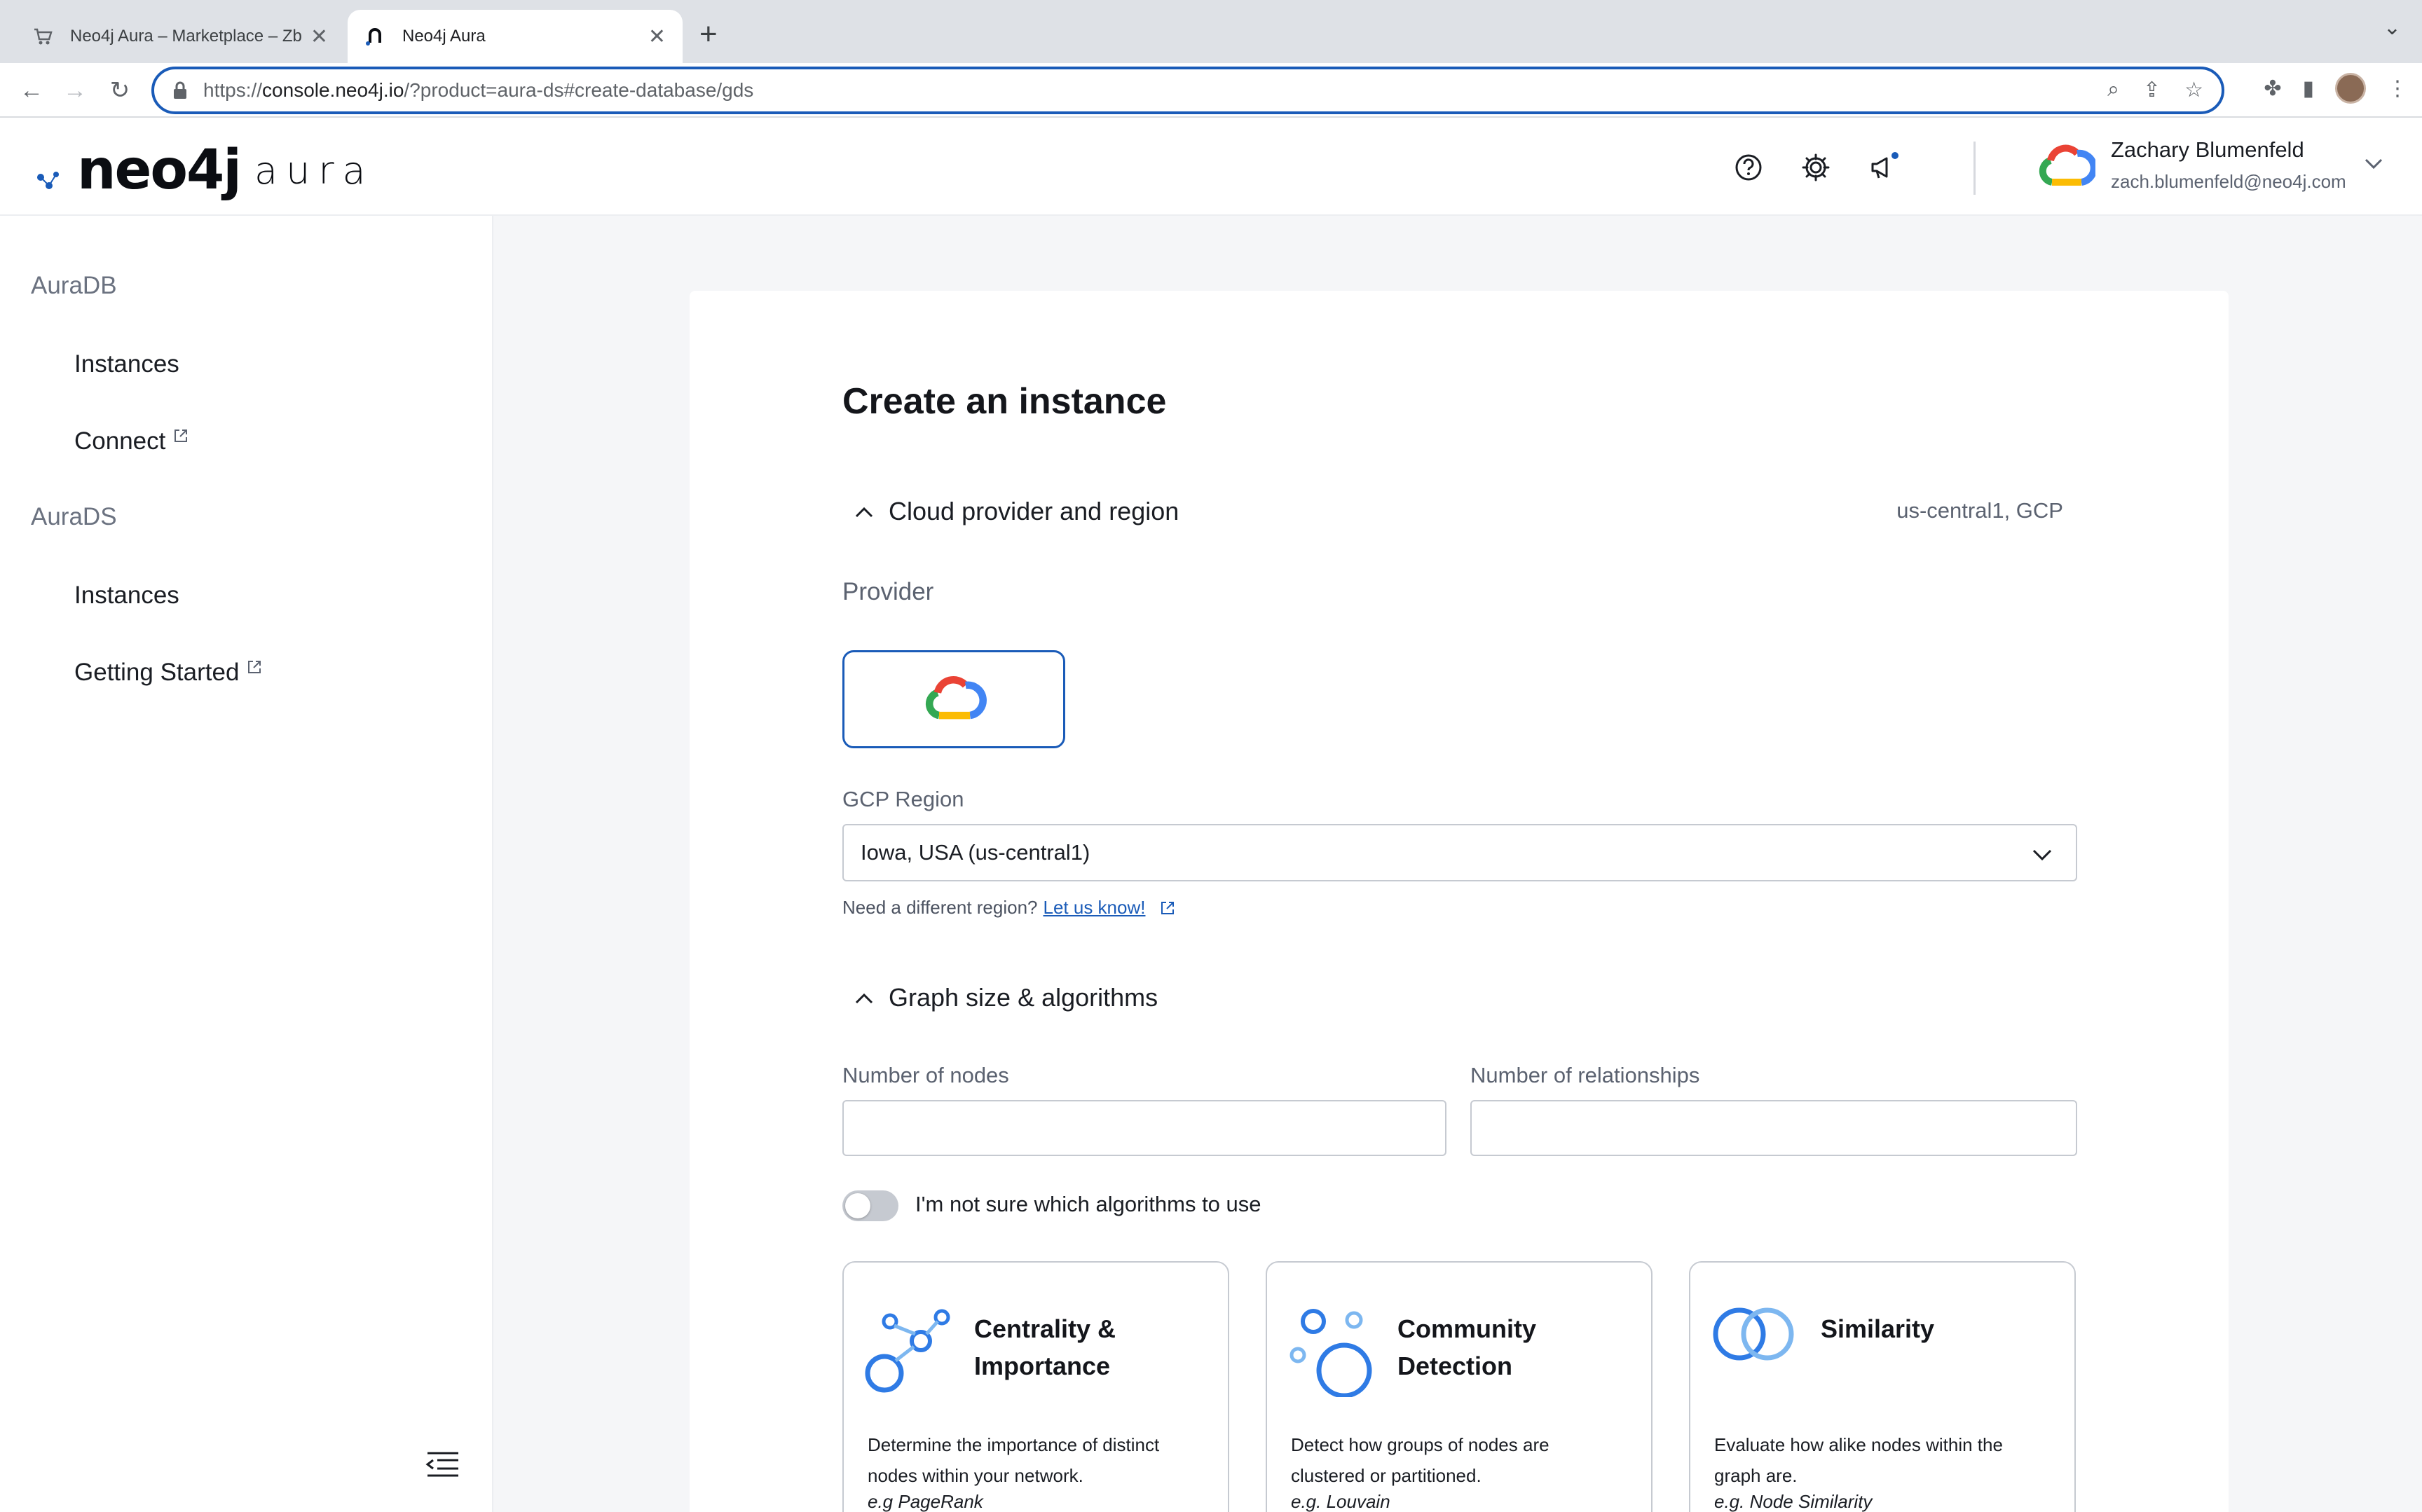 Image resolution: width=2422 pixels, height=1512 pixels. I want to click on cloud-provider-section-toggle: Cloud provider and region, so click(1017, 512).